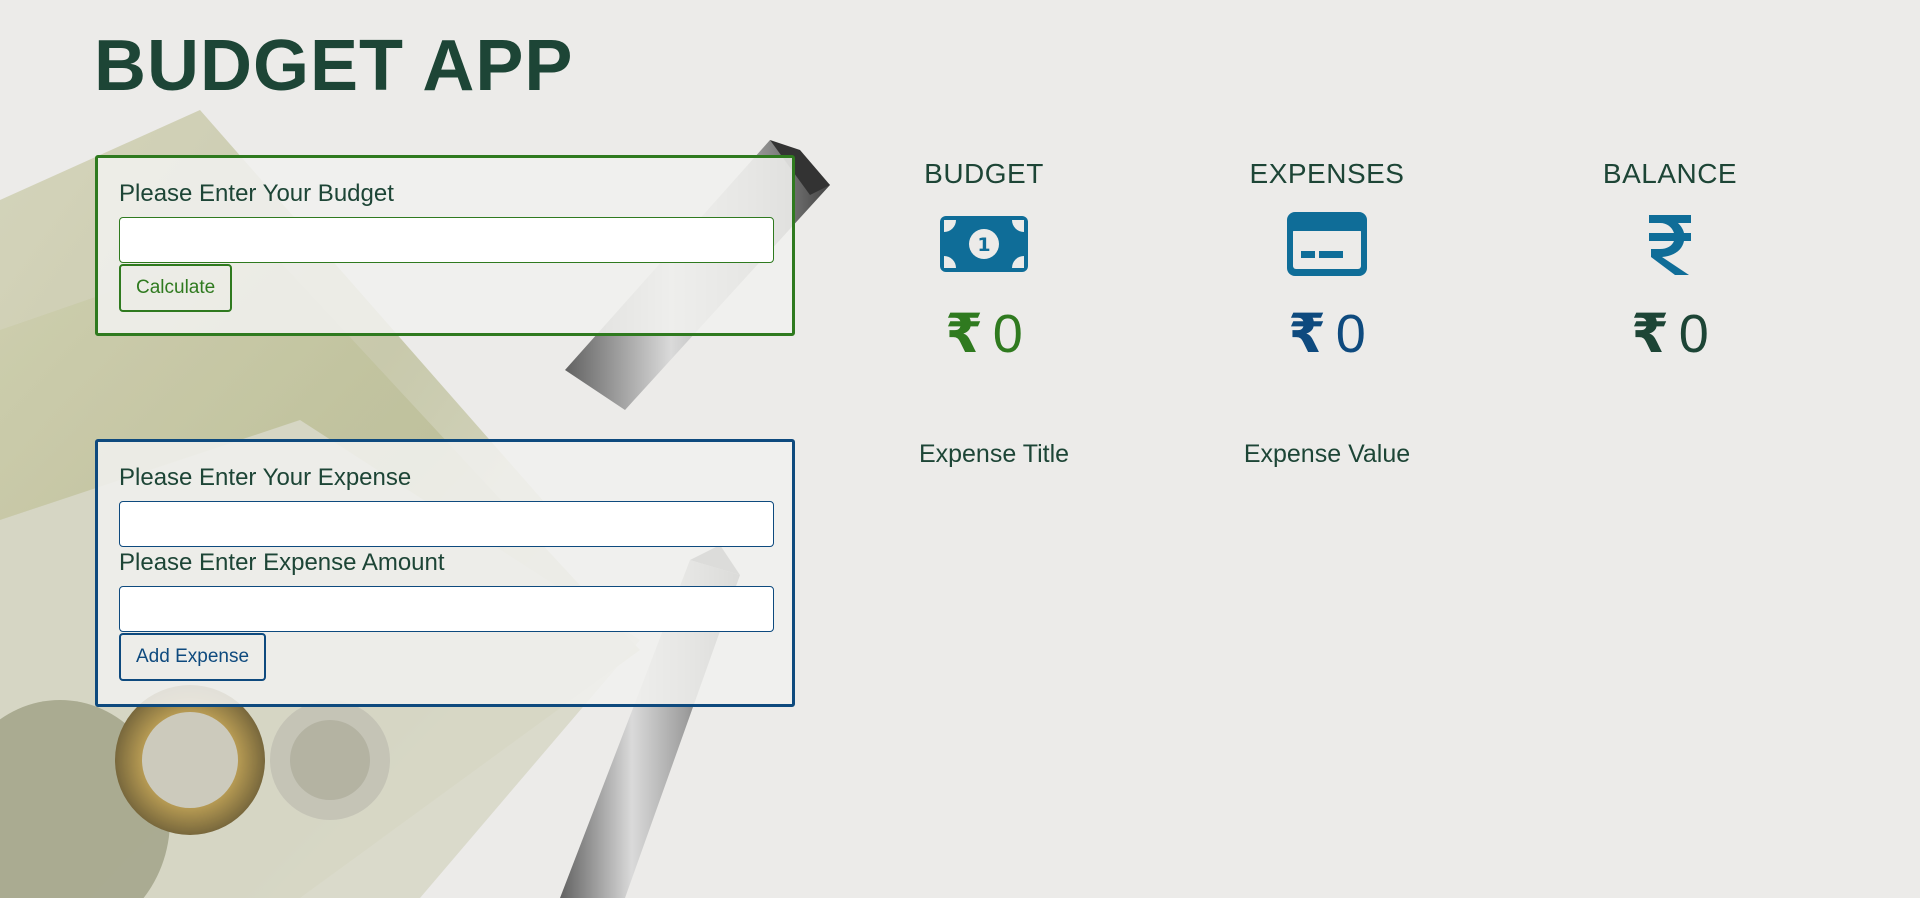 Image resolution: width=1920 pixels, height=898 pixels. What do you see at coordinates (446, 609) in the screenshot?
I see `expense-amount-input` at bounding box center [446, 609].